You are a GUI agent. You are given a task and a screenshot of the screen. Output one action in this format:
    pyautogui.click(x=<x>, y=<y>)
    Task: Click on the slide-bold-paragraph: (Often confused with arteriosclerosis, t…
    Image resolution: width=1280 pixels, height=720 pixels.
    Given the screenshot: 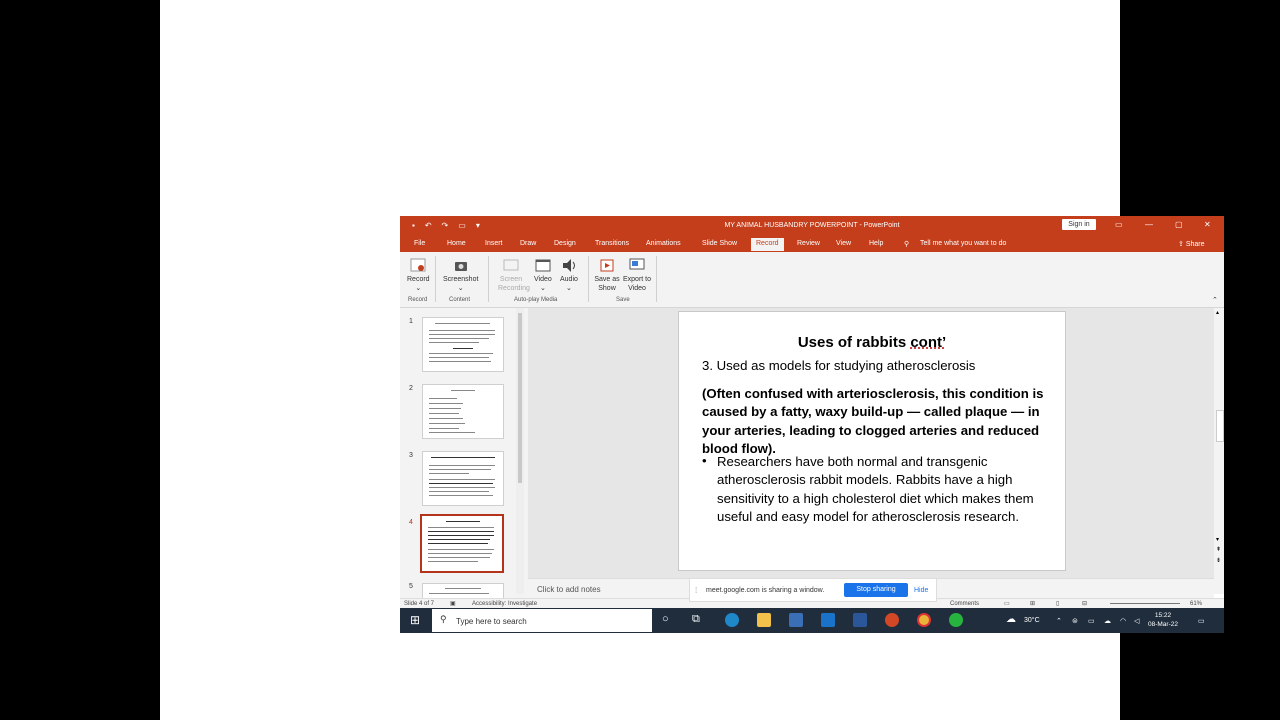 What is the action you would take?
    pyautogui.click(x=877, y=421)
    